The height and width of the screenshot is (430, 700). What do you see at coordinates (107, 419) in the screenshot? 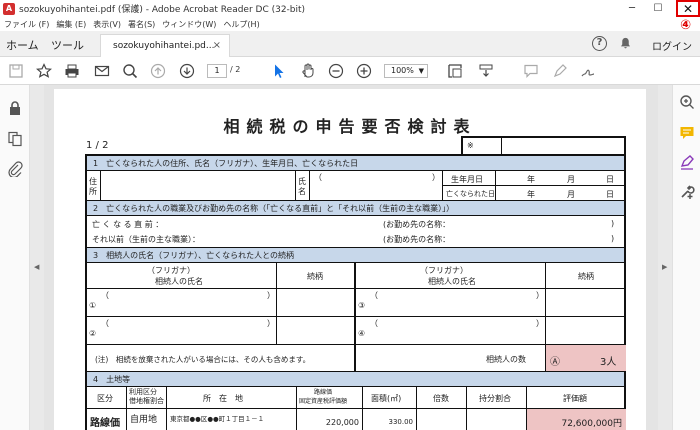
I see `land-kubun-cell: 路線価` at bounding box center [107, 419].